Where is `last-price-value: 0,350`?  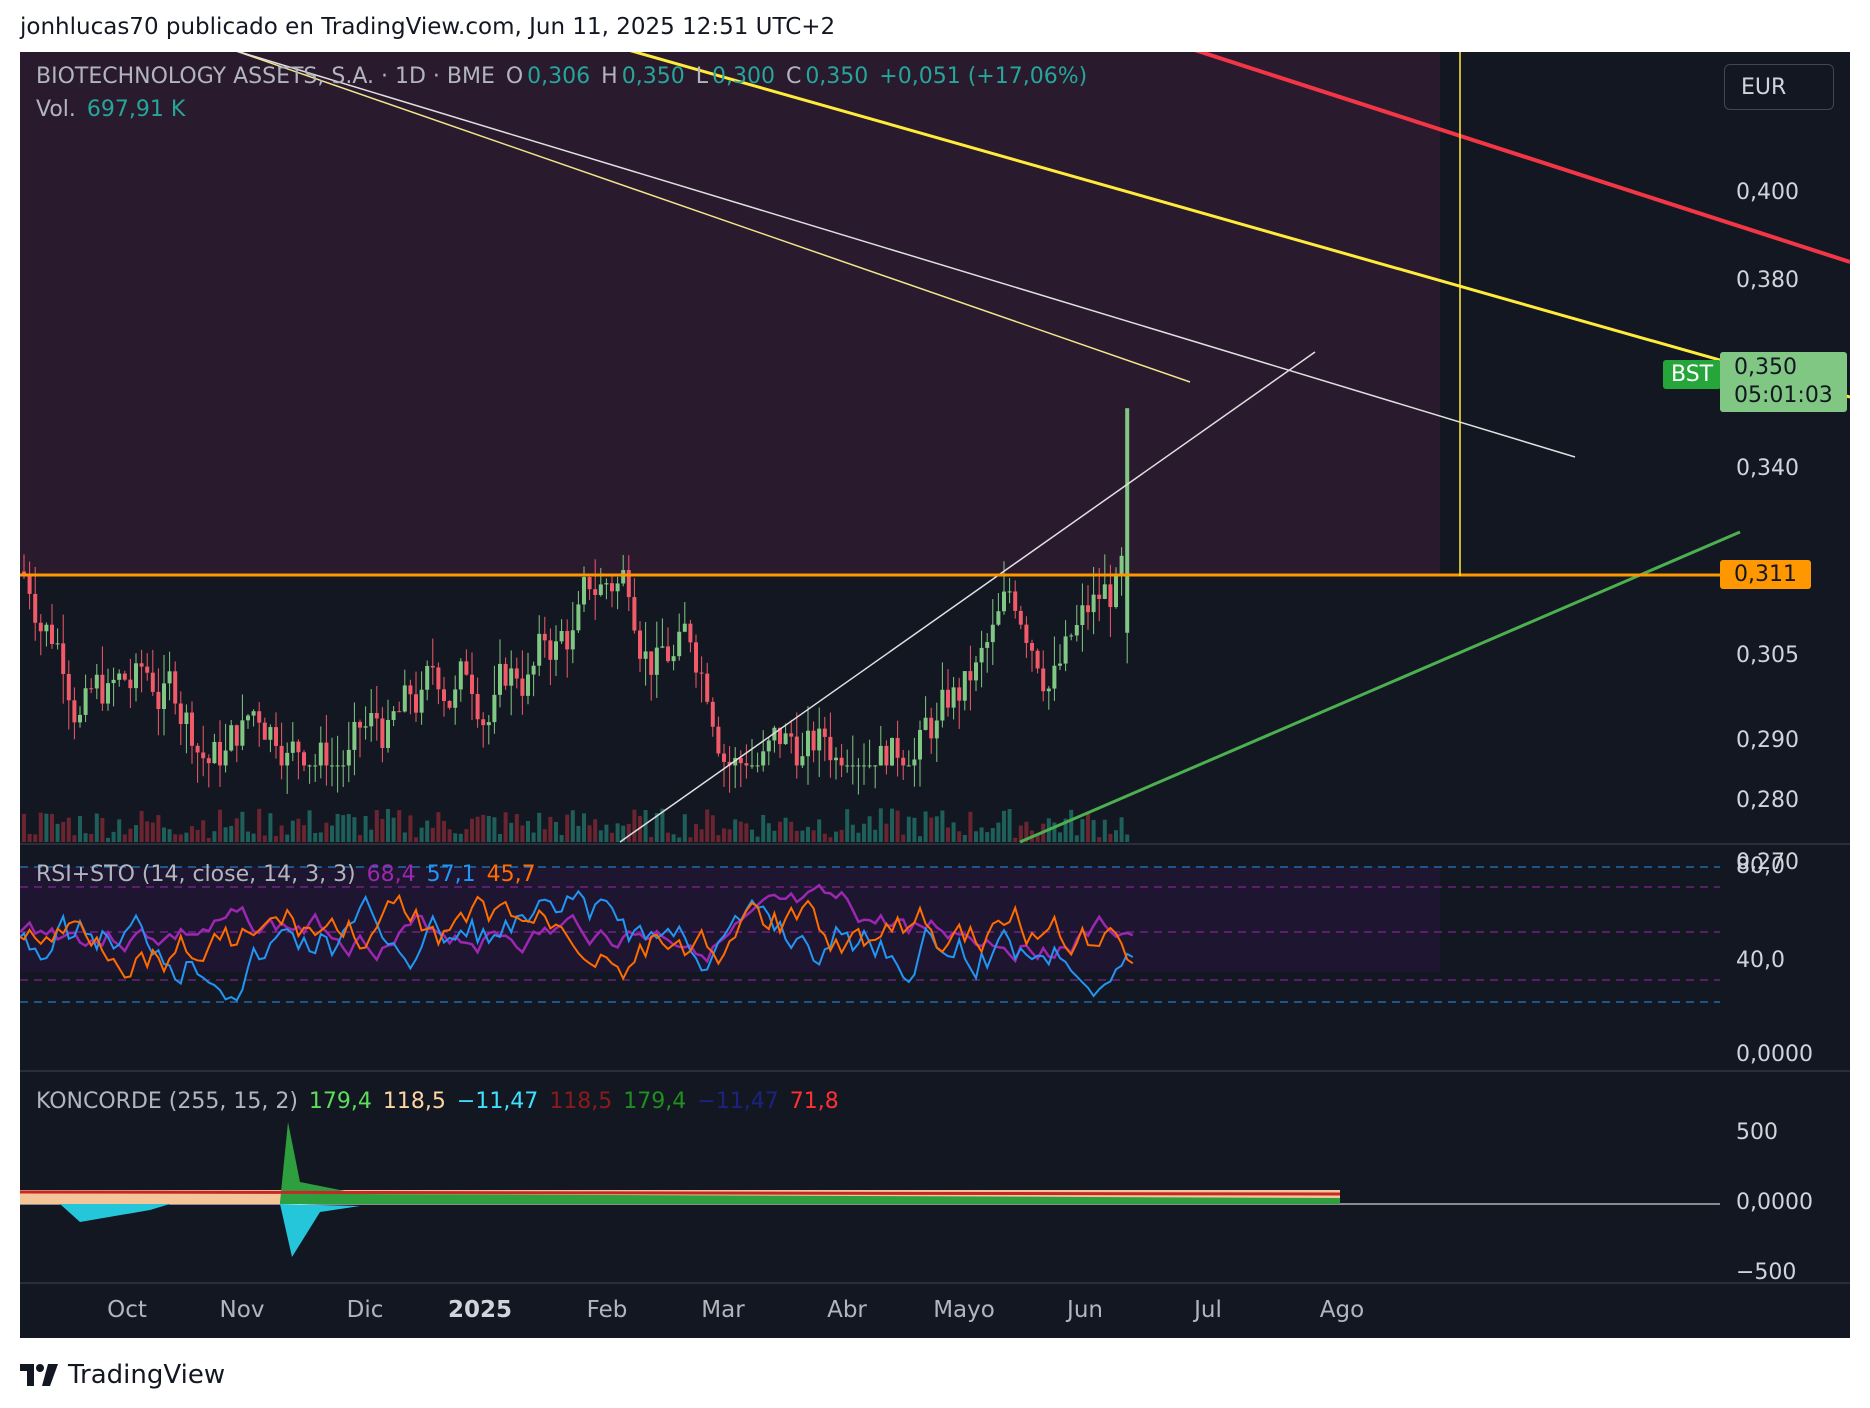
last-price-value: 0,350 is located at coordinates (1765, 367).